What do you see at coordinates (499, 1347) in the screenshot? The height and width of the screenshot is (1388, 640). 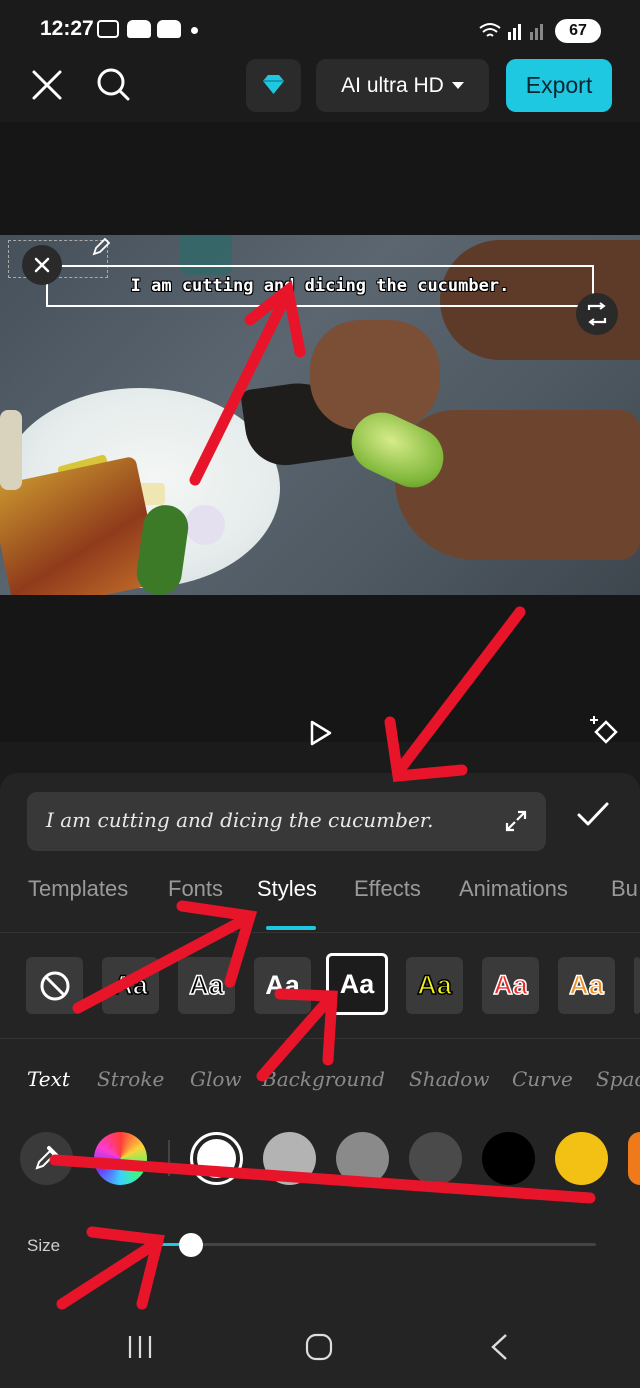 I see `back-icon` at bounding box center [499, 1347].